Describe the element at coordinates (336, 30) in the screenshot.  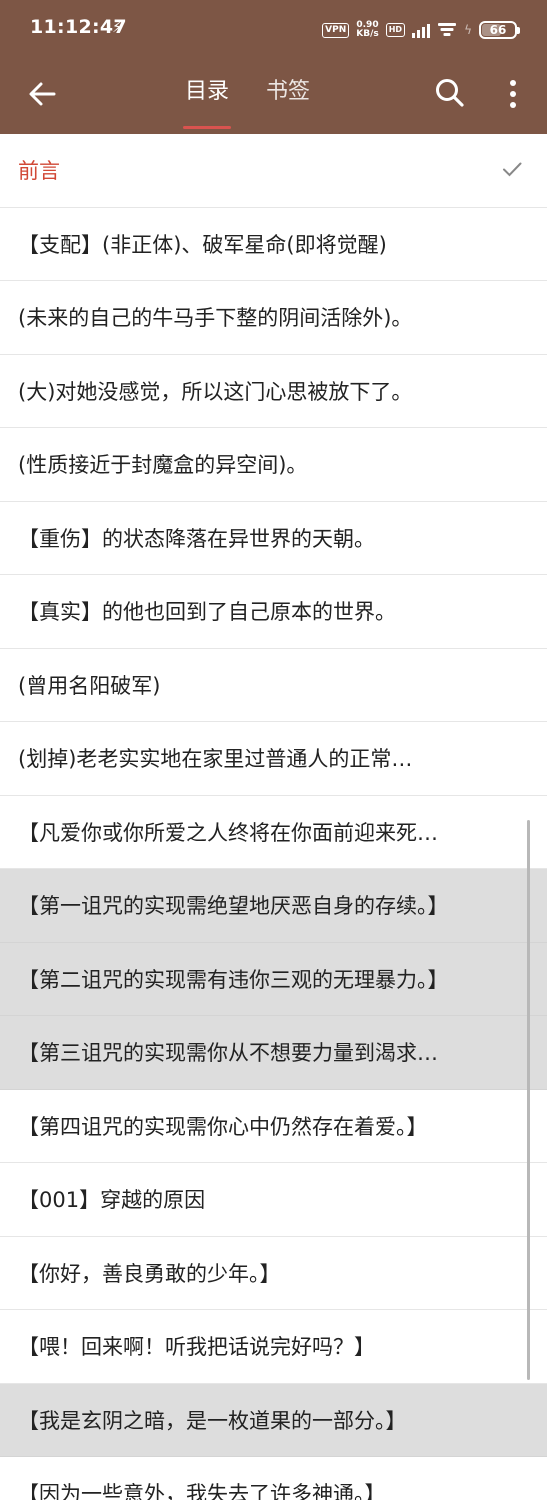
I see `vpn-badge: VPN` at that location.